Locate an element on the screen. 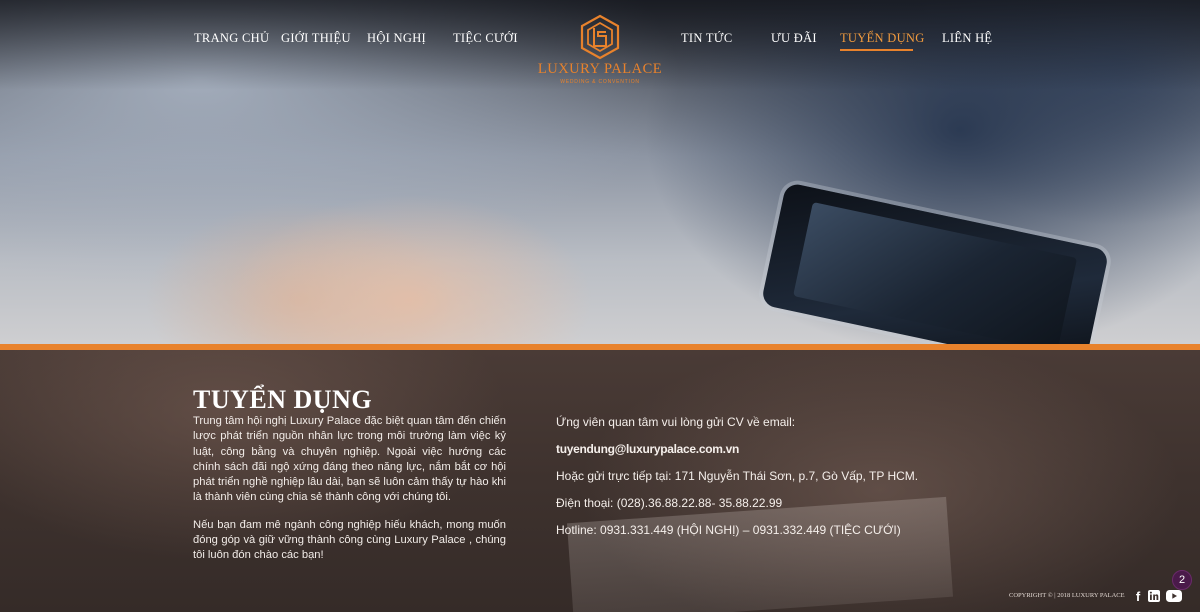 This screenshot has height=612, width=1200. page-title: TUYỂN DỤNG is located at coordinates (283, 399).